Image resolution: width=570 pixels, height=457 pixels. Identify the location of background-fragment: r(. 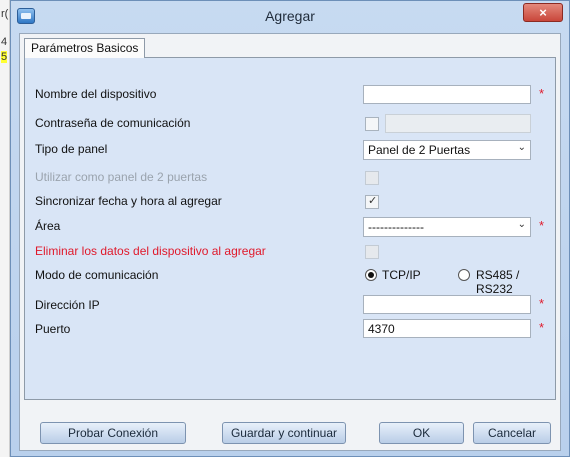
(5, 14).